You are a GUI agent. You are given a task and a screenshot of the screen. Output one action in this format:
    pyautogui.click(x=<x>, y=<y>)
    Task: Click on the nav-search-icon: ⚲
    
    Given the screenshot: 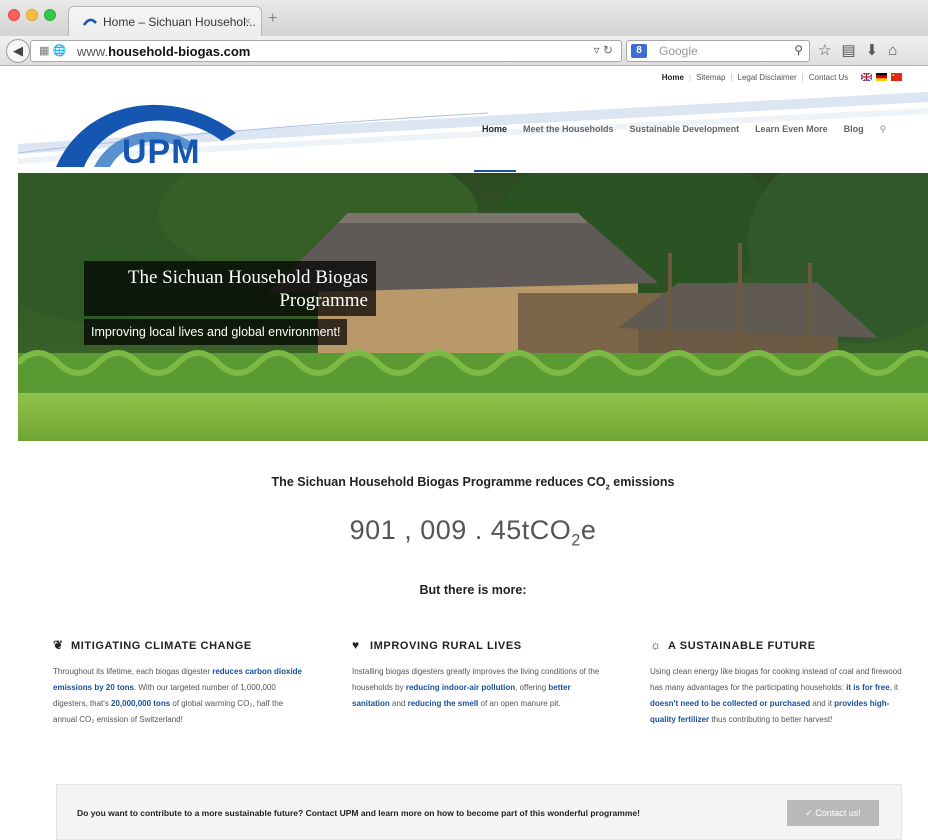 What is the action you would take?
    pyautogui.click(x=883, y=129)
    